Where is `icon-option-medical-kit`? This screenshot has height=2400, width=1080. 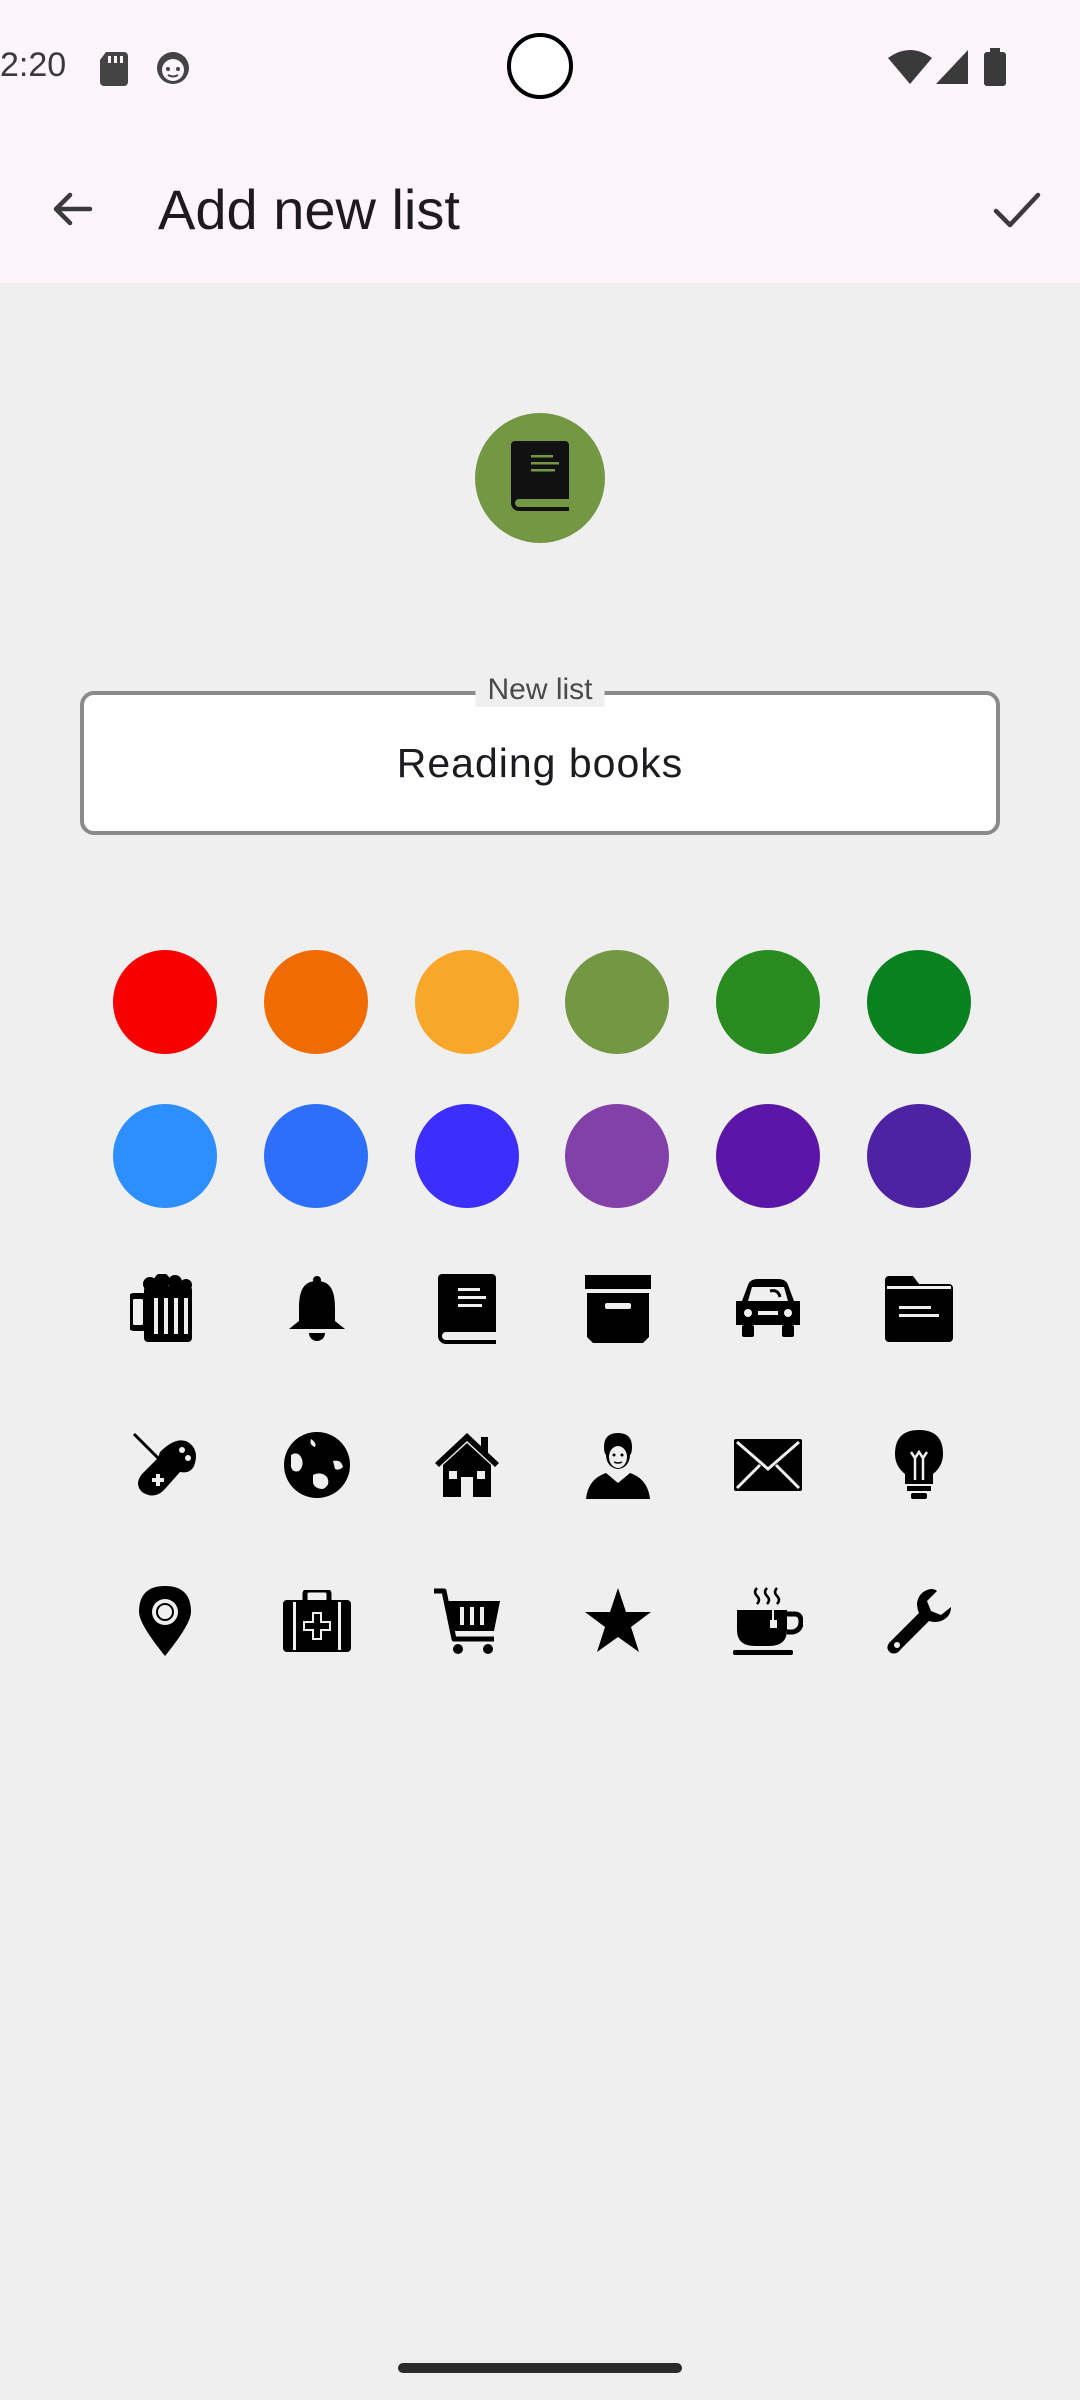 icon-option-medical-kit is located at coordinates (317, 1623).